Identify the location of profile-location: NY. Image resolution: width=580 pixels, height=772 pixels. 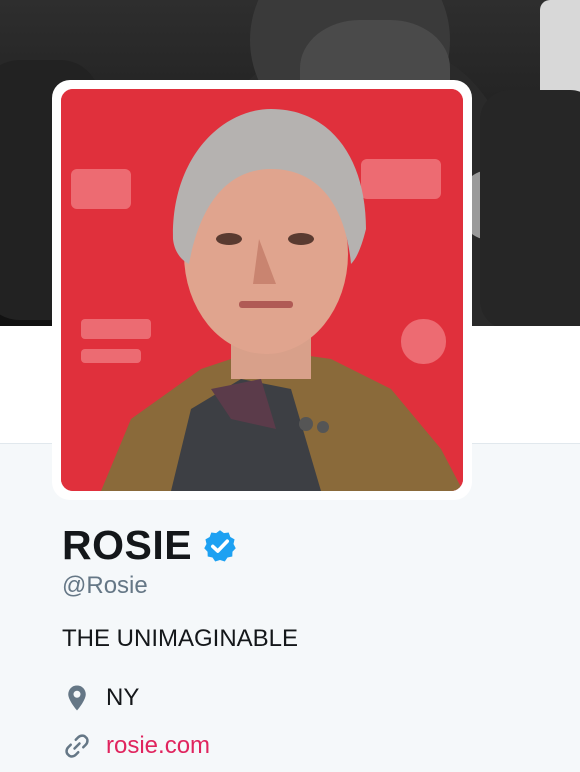
(123, 697).